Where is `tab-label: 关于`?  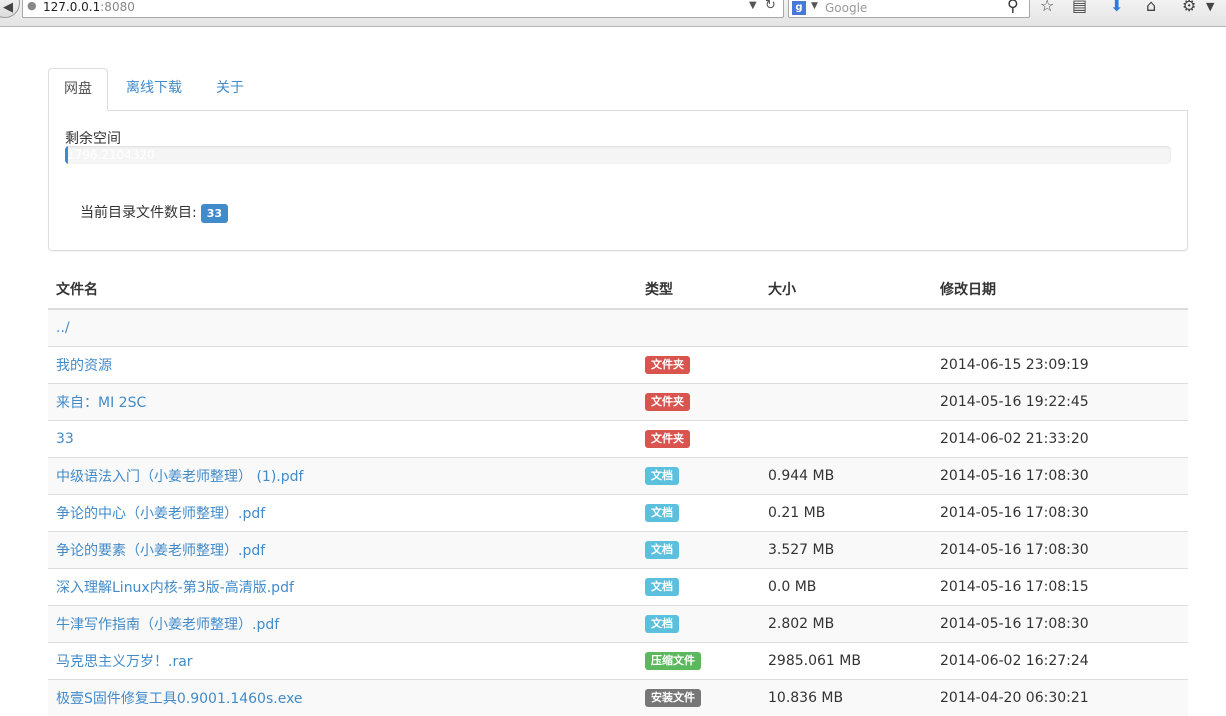
tab-label: 关于 is located at coordinates (230, 88).